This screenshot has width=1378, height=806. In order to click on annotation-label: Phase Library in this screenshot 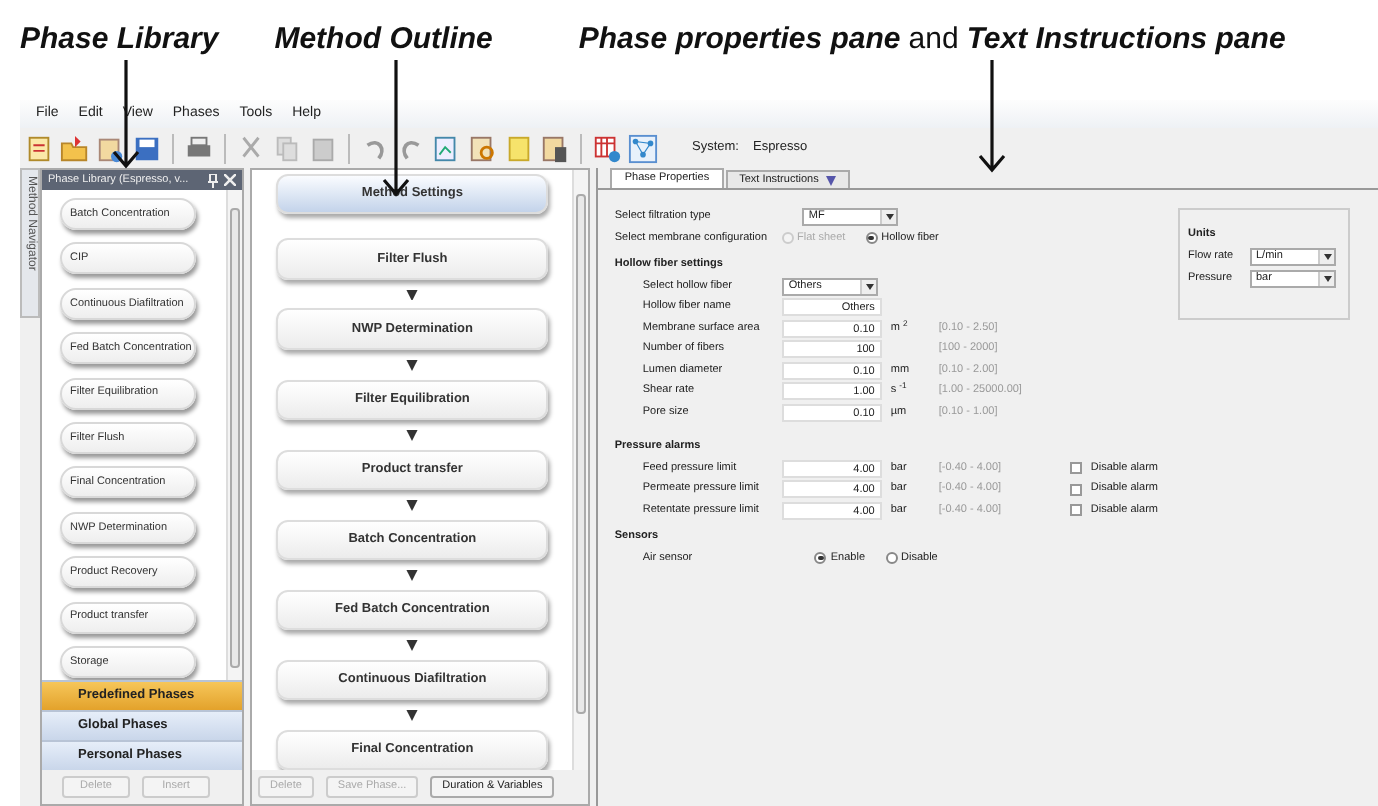, I will do `click(119, 40)`.